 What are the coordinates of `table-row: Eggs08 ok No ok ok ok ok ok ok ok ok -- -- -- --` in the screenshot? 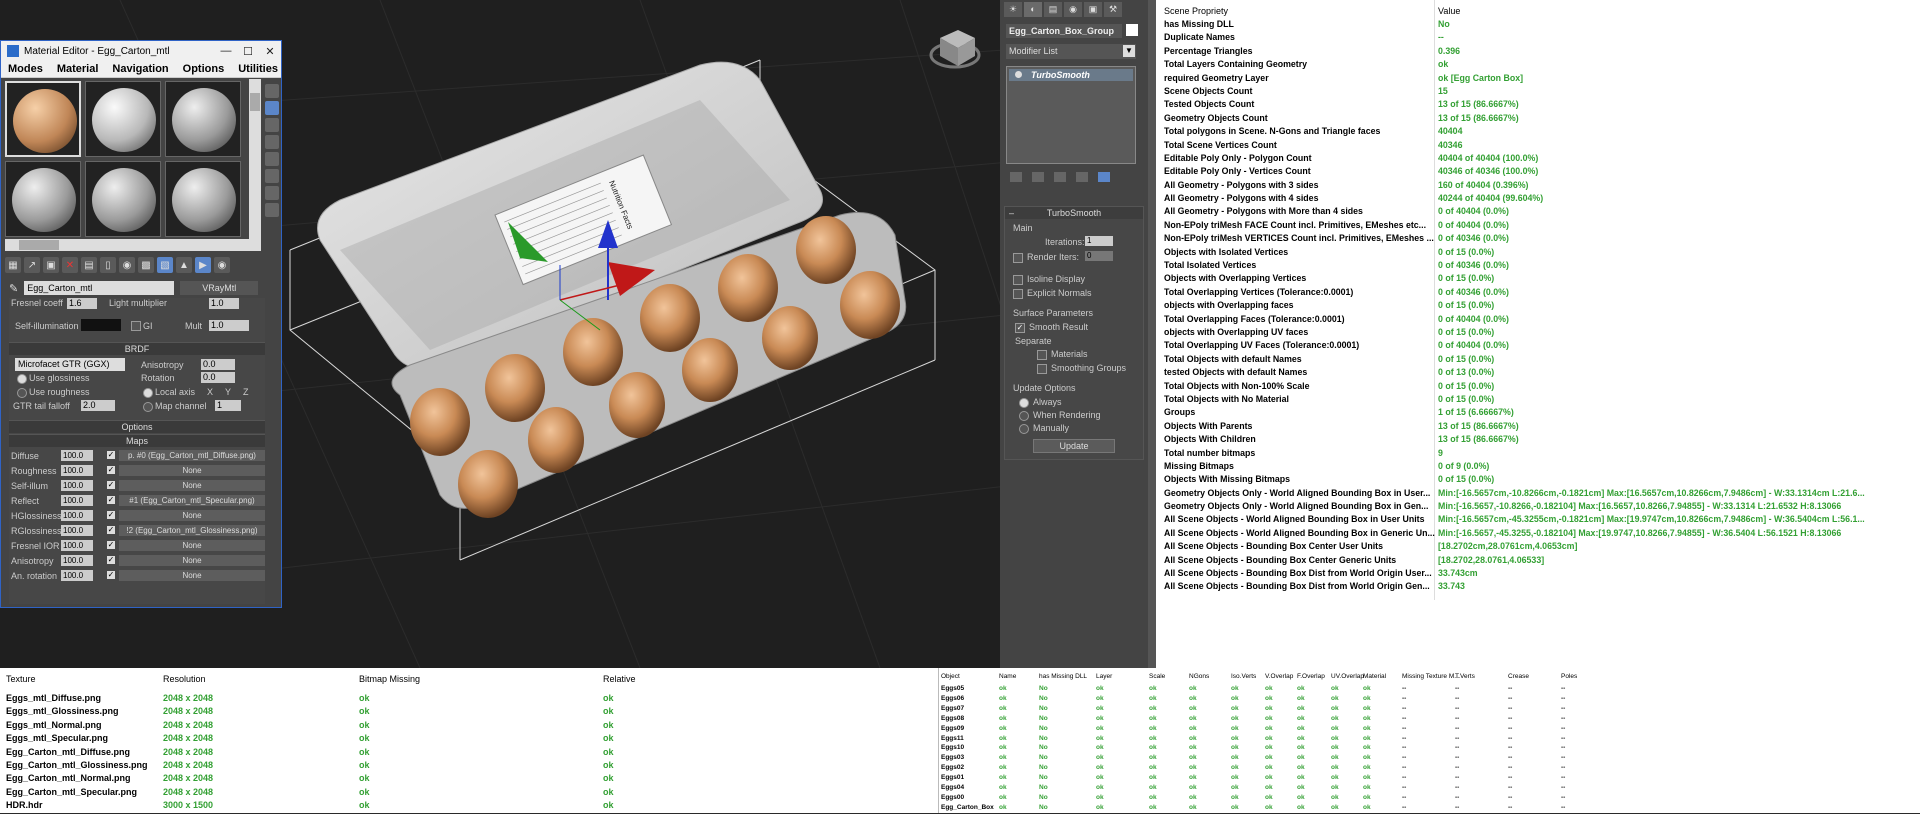 It's located at (1429, 720).